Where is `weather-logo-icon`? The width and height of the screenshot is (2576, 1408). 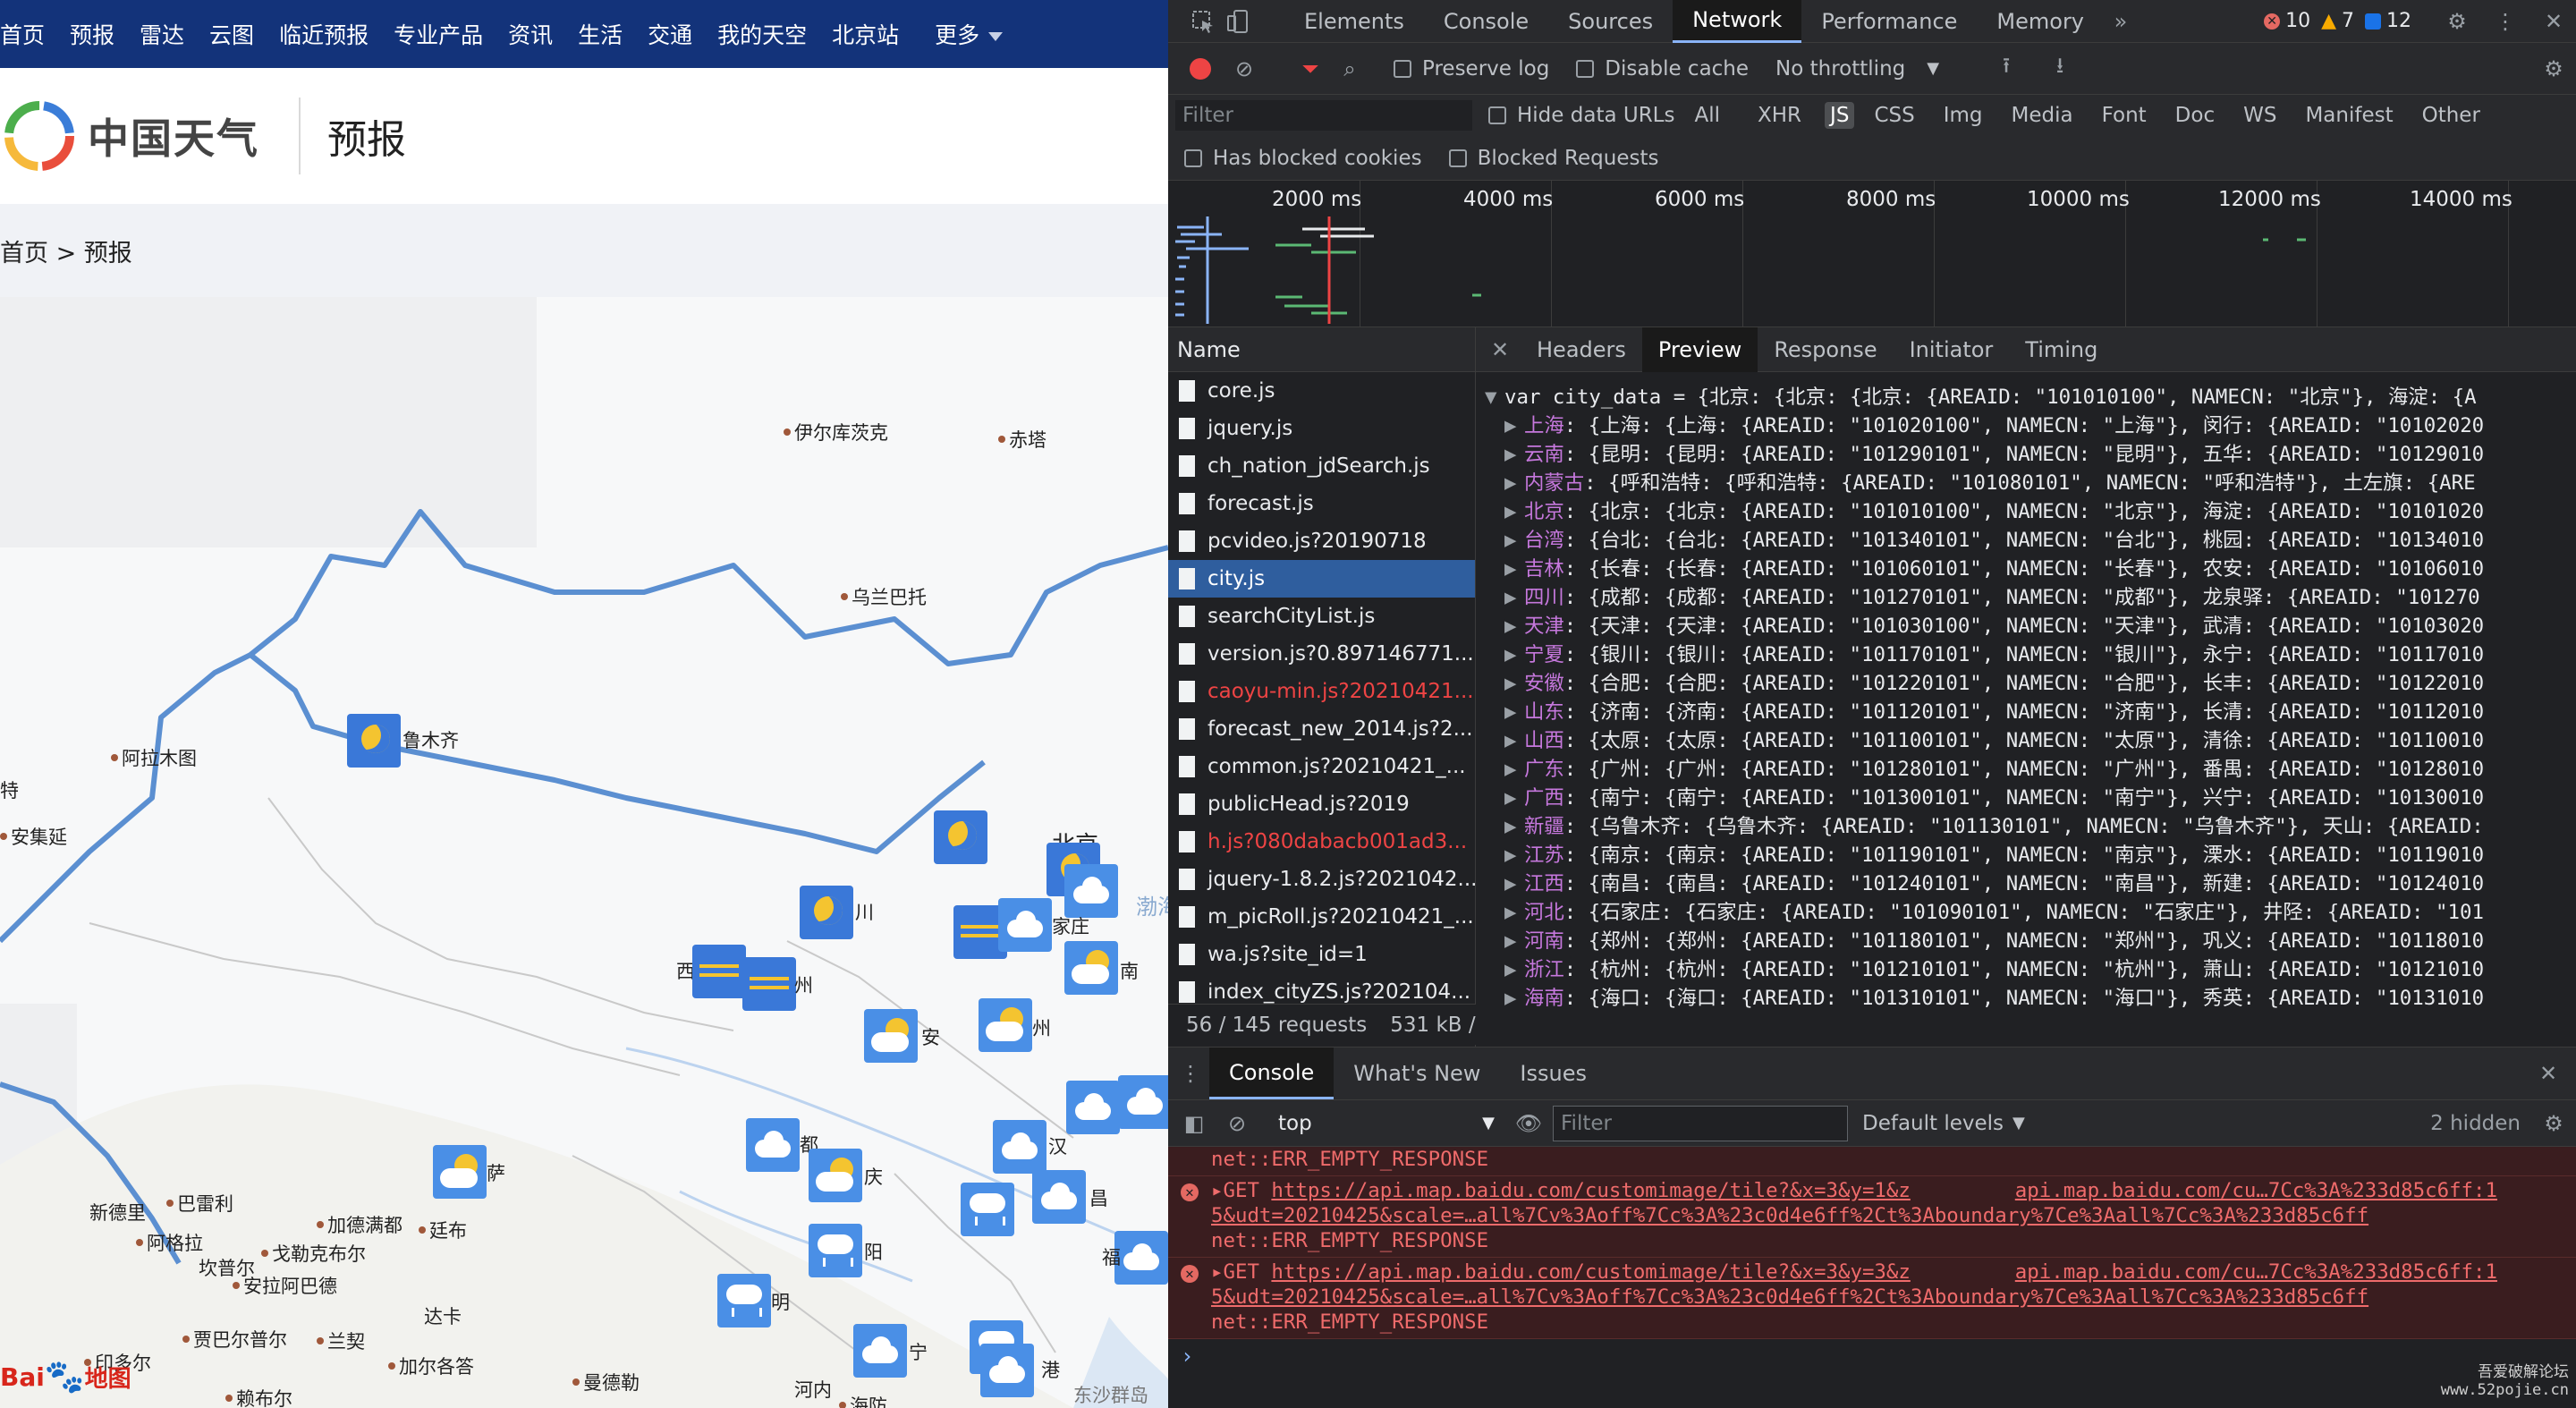
weather-logo-icon is located at coordinates (39, 136).